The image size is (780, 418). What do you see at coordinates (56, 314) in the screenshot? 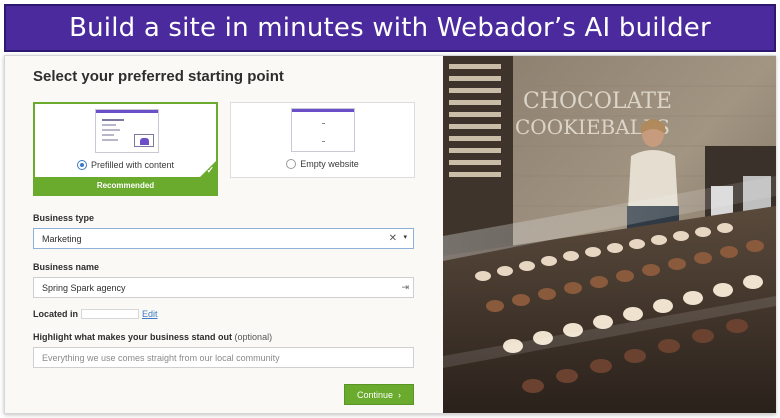
I see `location-label: Located in` at bounding box center [56, 314].